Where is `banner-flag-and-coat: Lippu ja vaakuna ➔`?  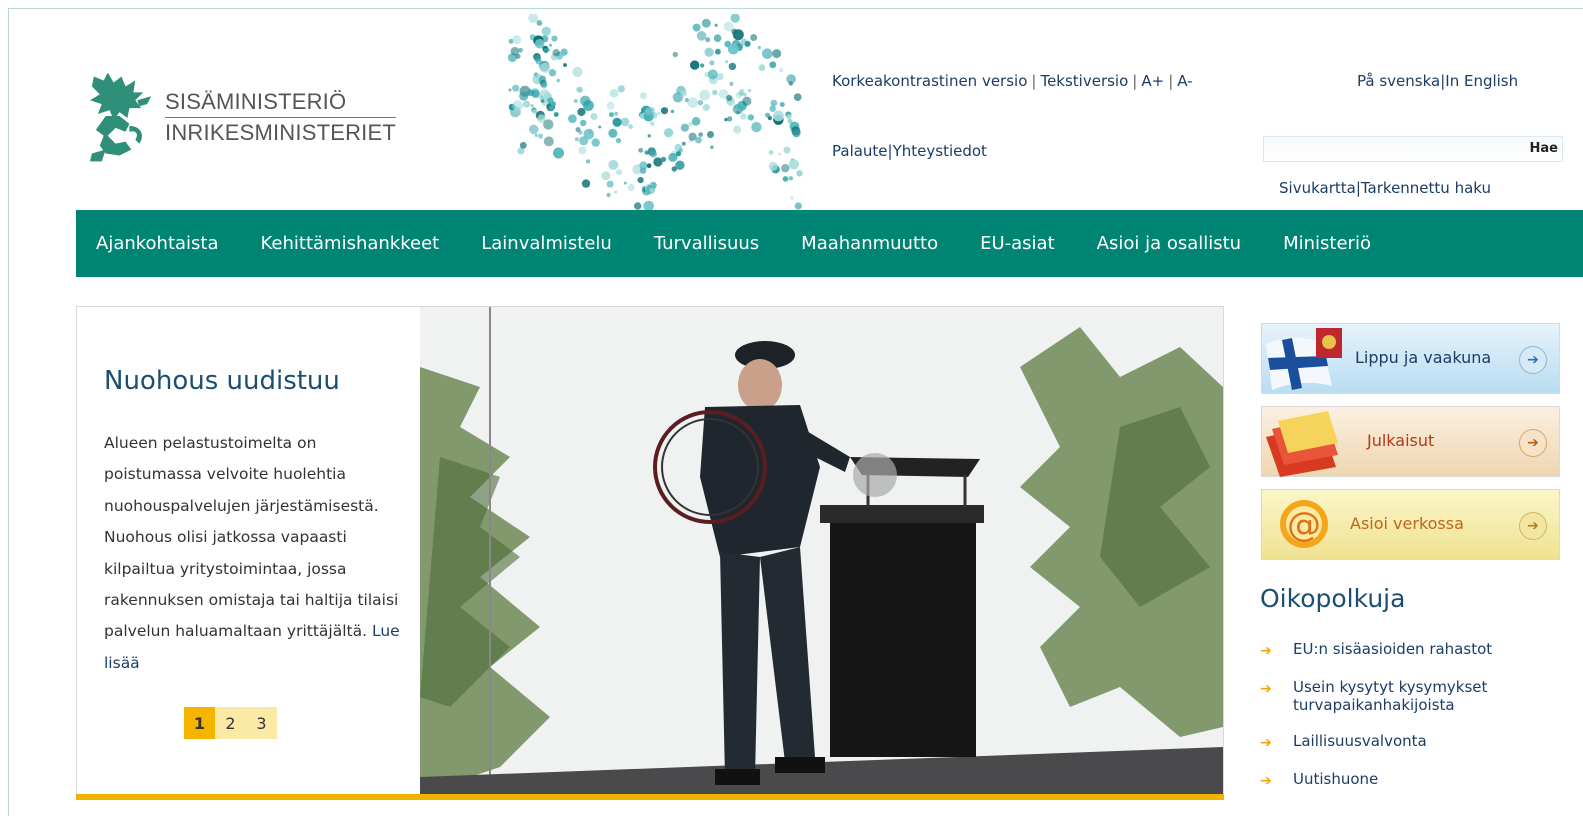
banner-flag-and-coat: Lippu ja vaakuna ➔ is located at coordinates (1410, 358).